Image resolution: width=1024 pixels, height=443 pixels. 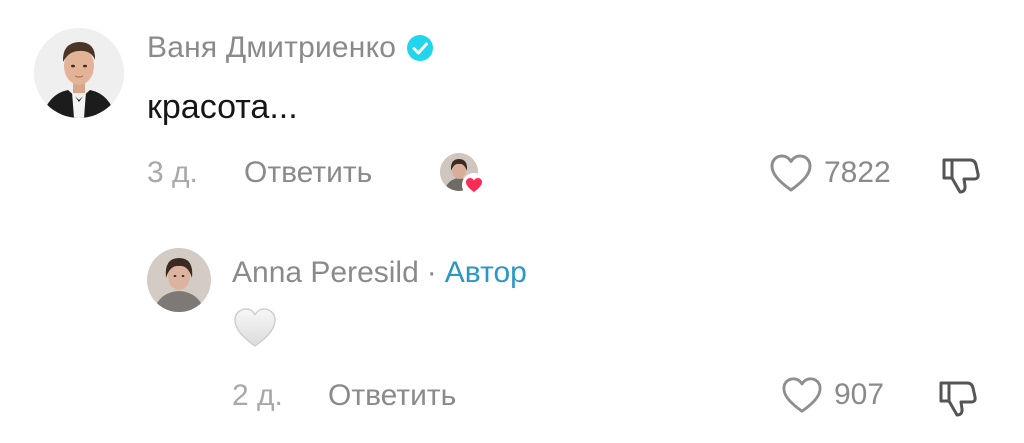 What do you see at coordinates (257, 395) in the screenshot?
I see `reply-timestamp: 2 д.` at bounding box center [257, 395].